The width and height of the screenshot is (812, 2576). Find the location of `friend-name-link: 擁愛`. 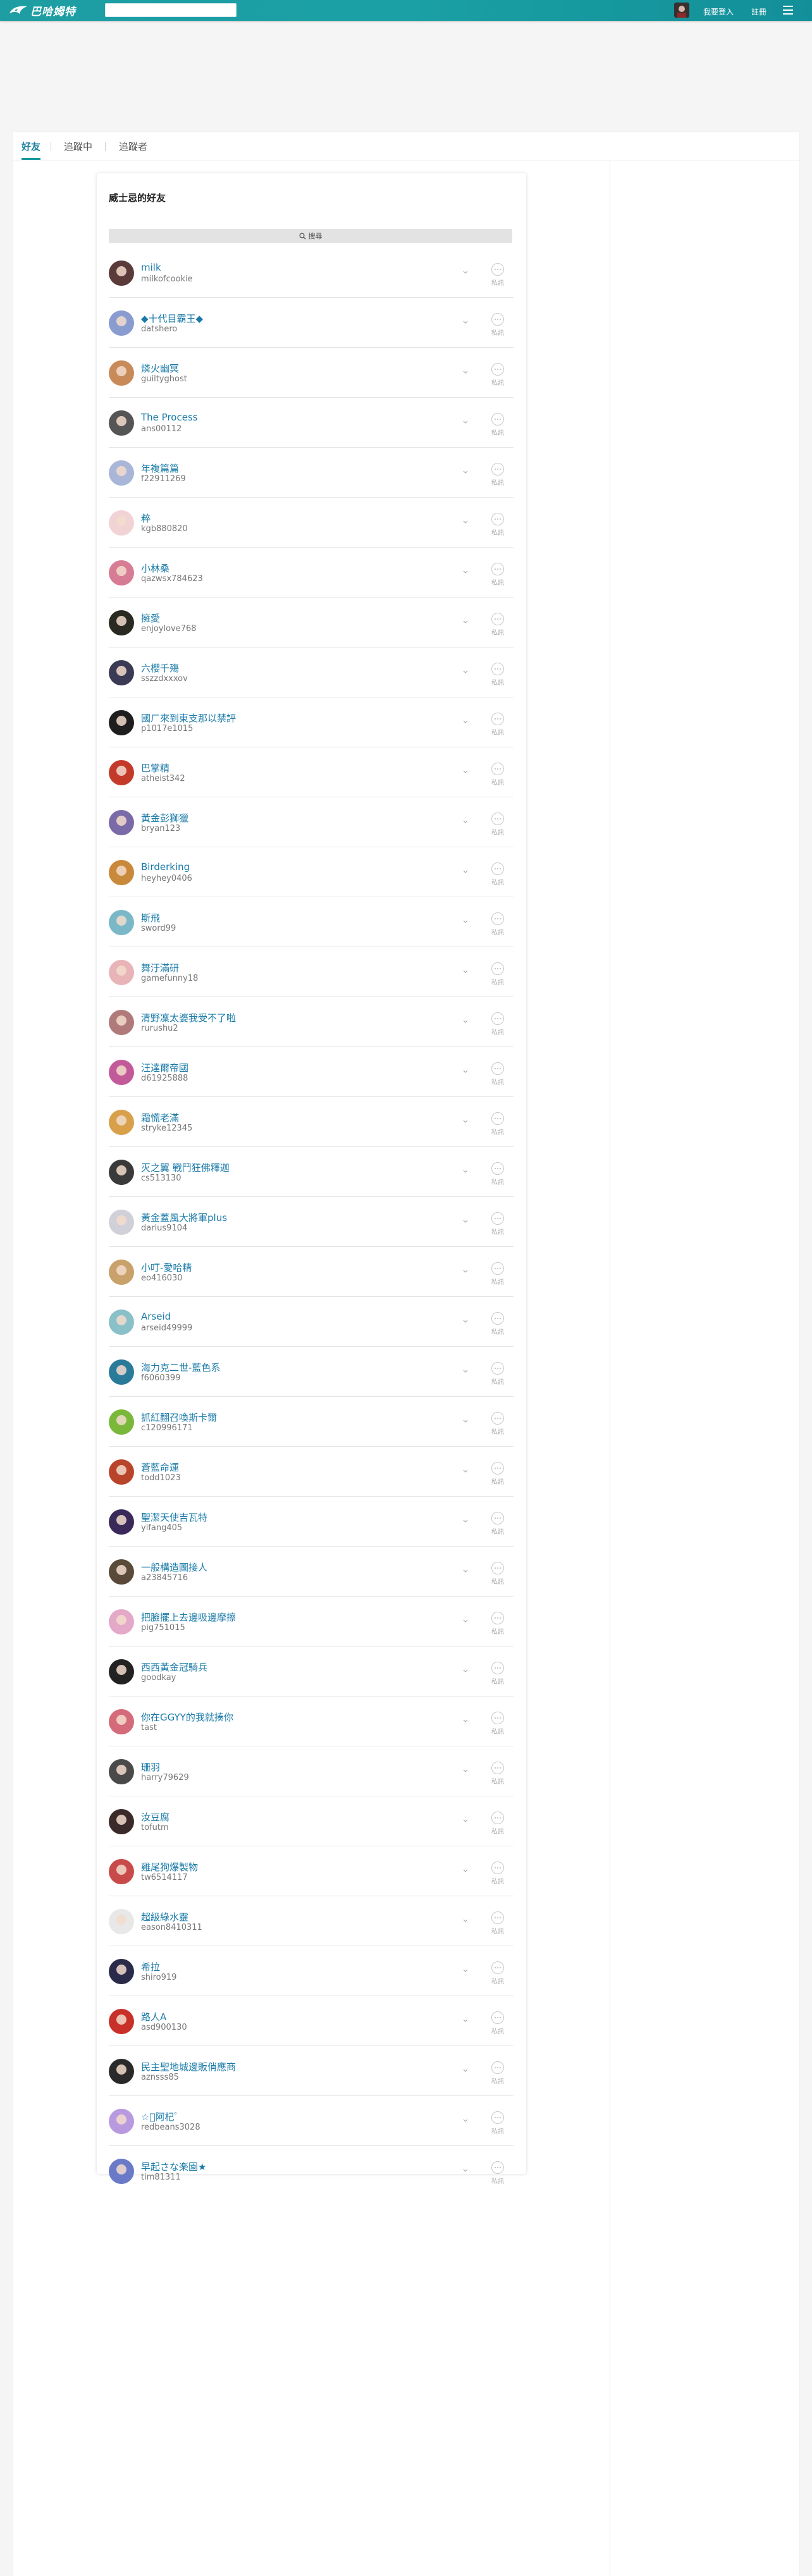

friend-name-link: 擁愛 is located at coordinates (150, 618).